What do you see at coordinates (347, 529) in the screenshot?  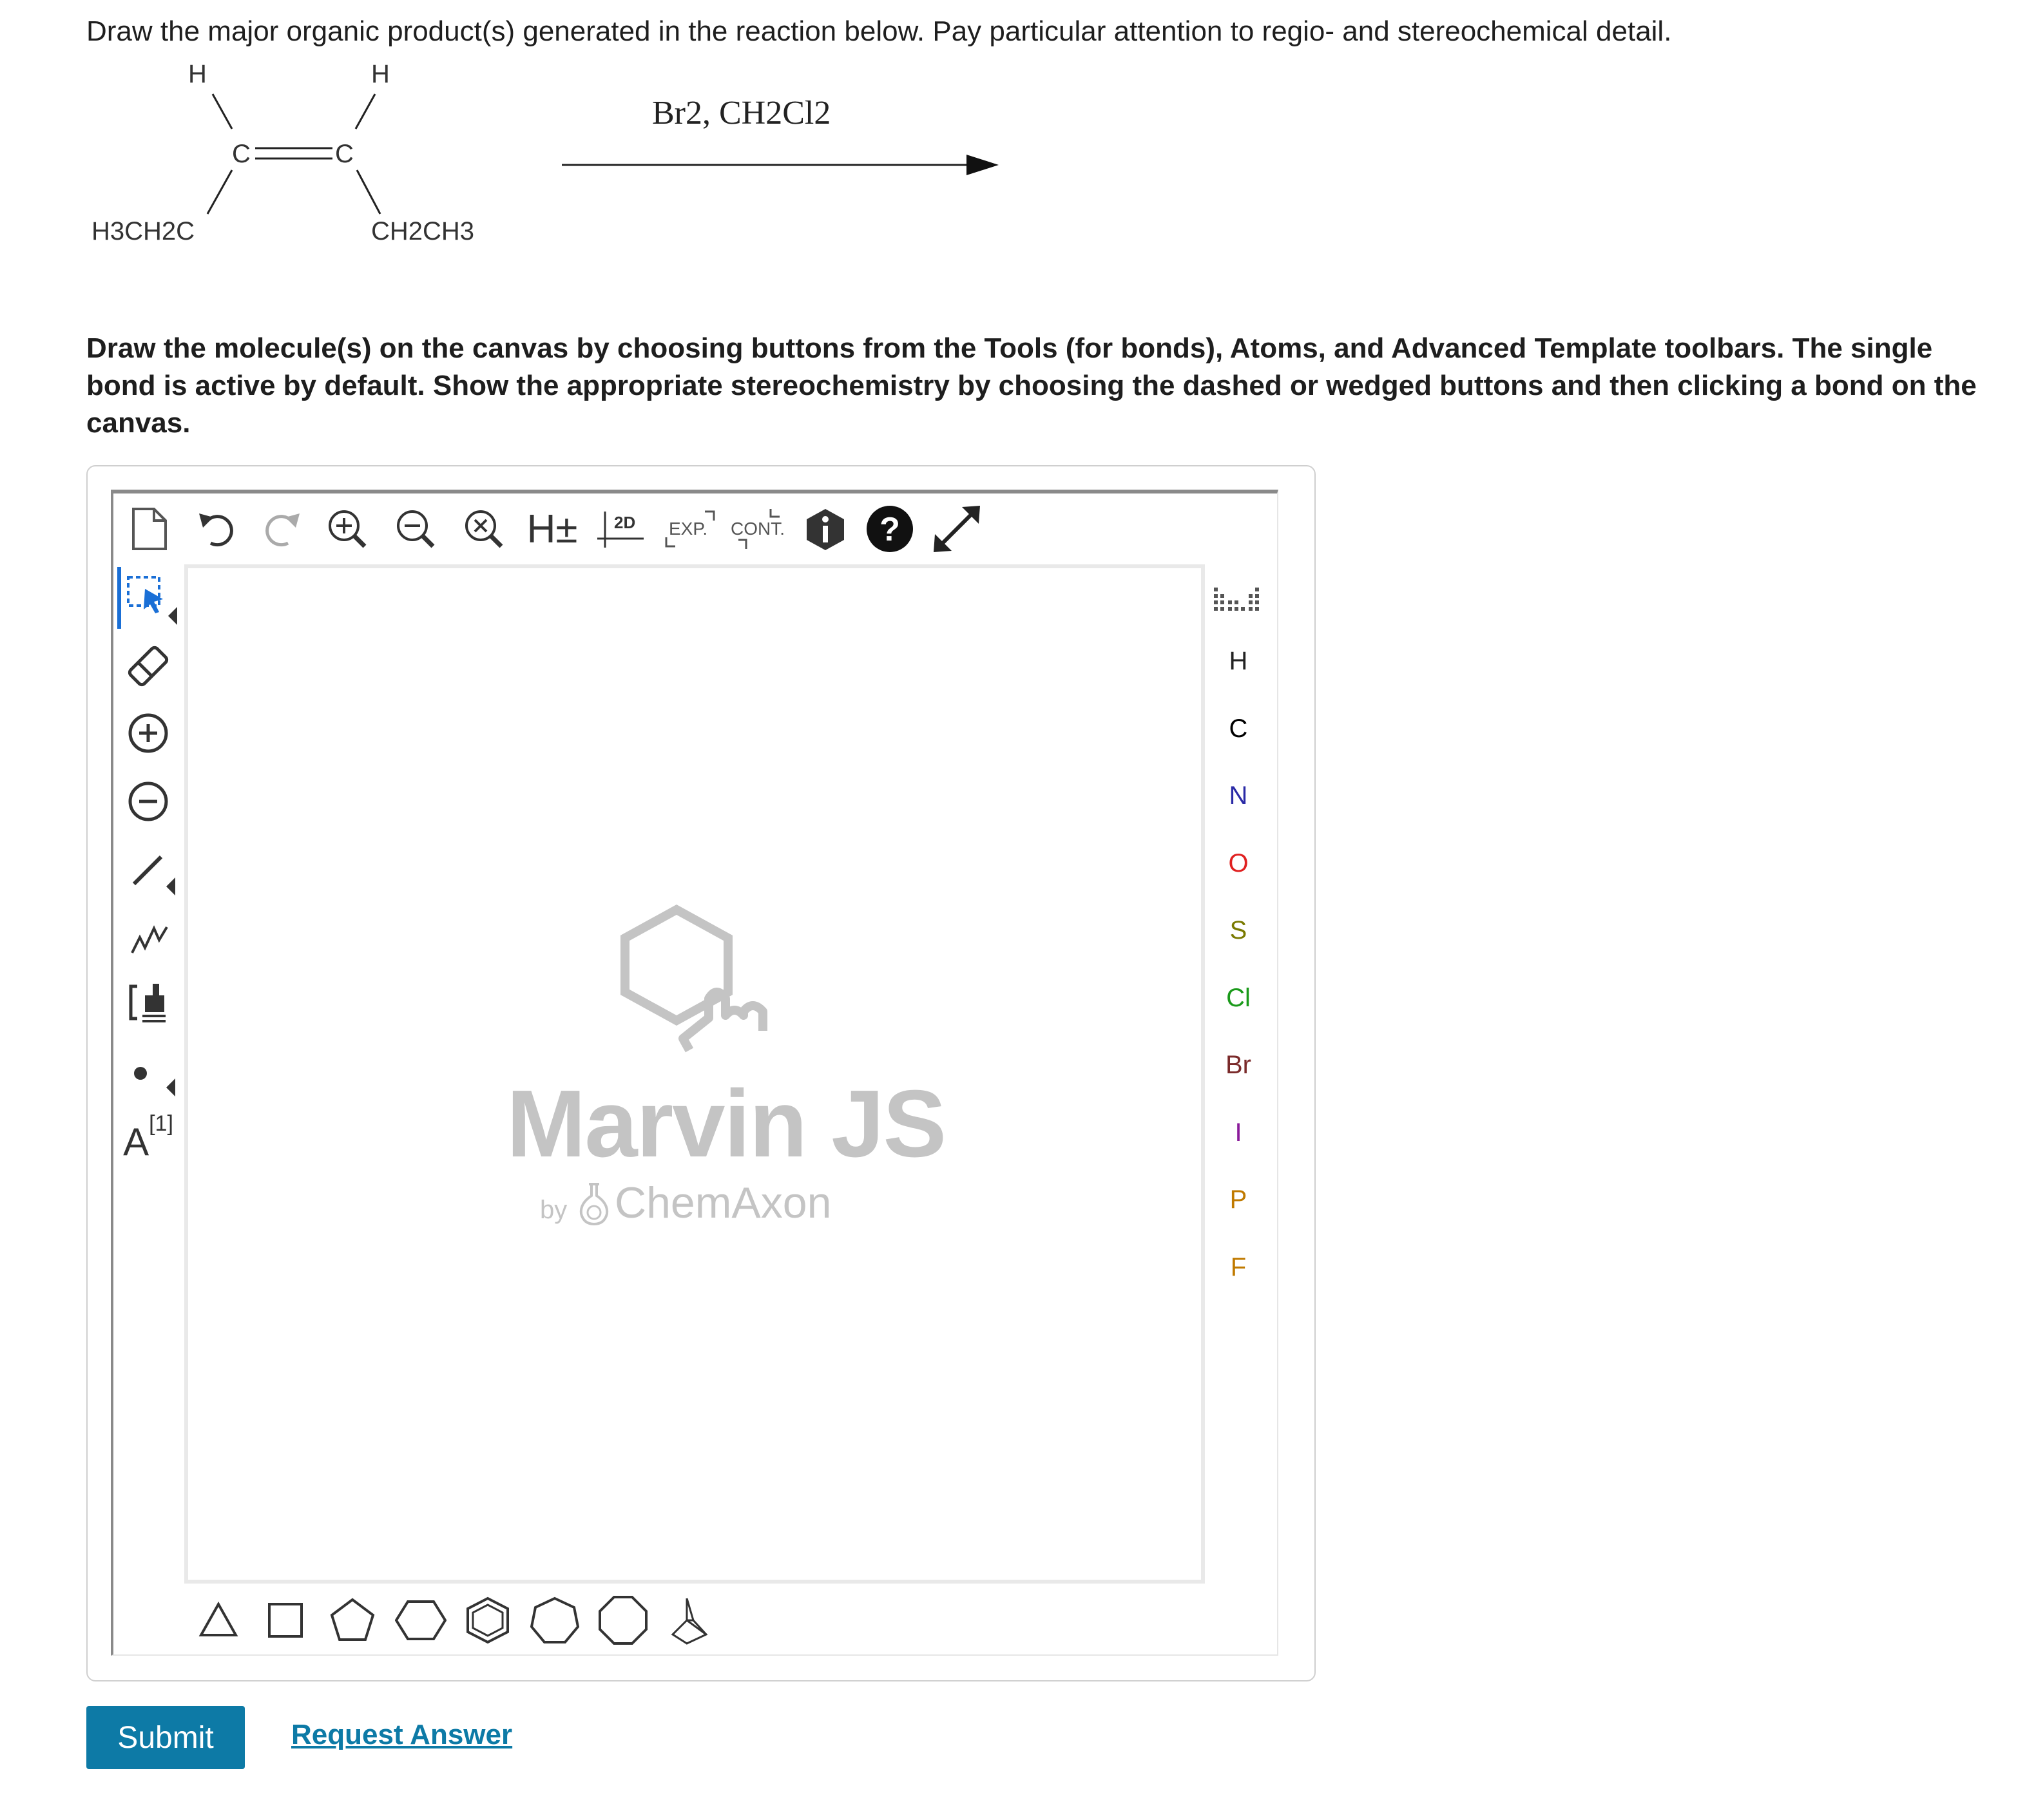 I see `zoom-in-icon` at bounding box center [347, 529].